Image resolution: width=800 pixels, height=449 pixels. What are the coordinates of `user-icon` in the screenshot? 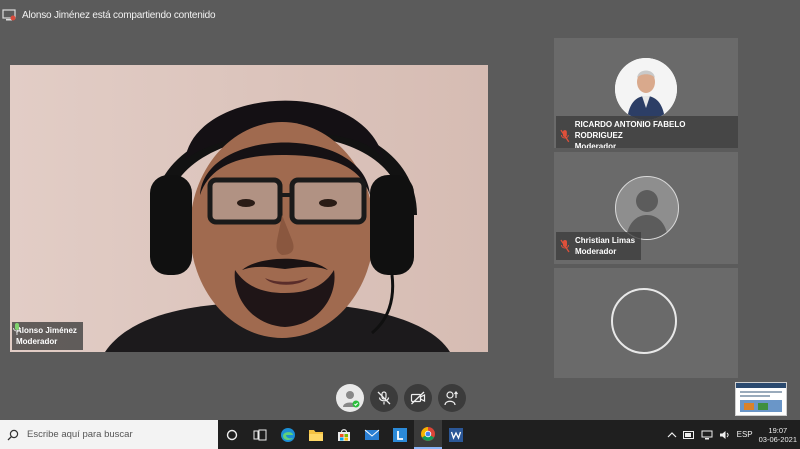 It's located at (351, 399).